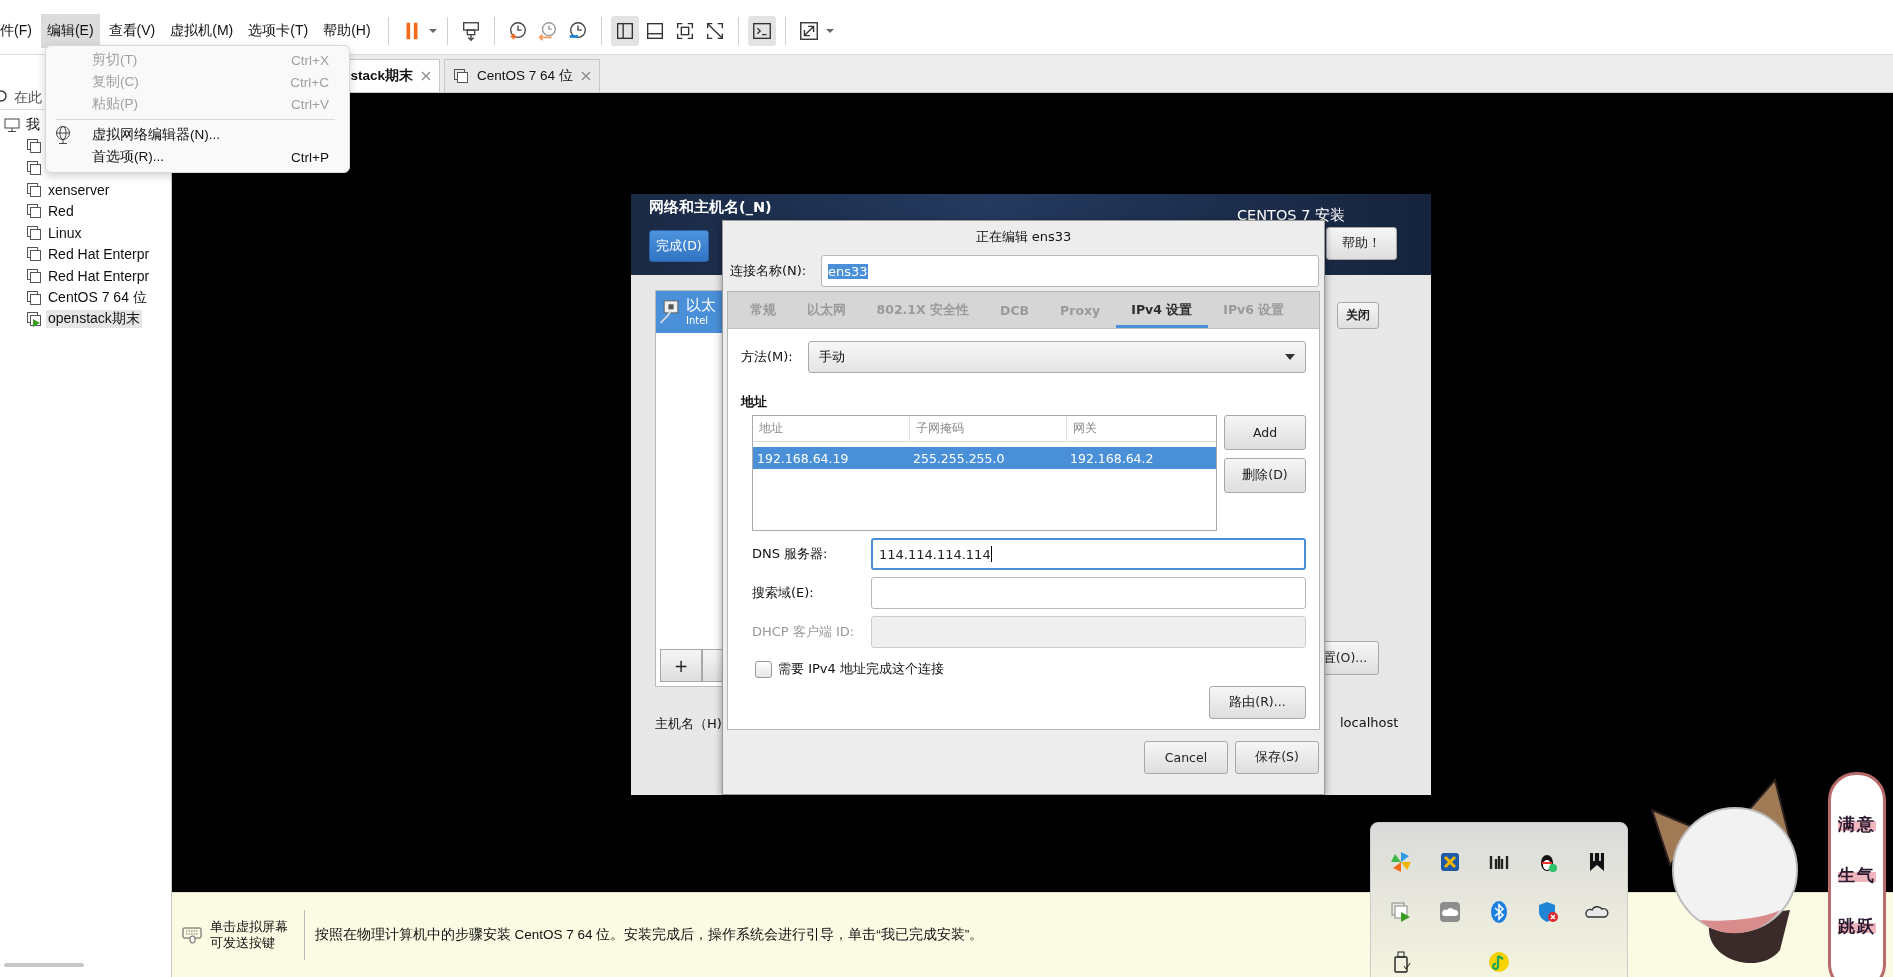  Describe the element at coordinates (1857, 875) in the screenshot. I see `mood-option: 生气` at that location.